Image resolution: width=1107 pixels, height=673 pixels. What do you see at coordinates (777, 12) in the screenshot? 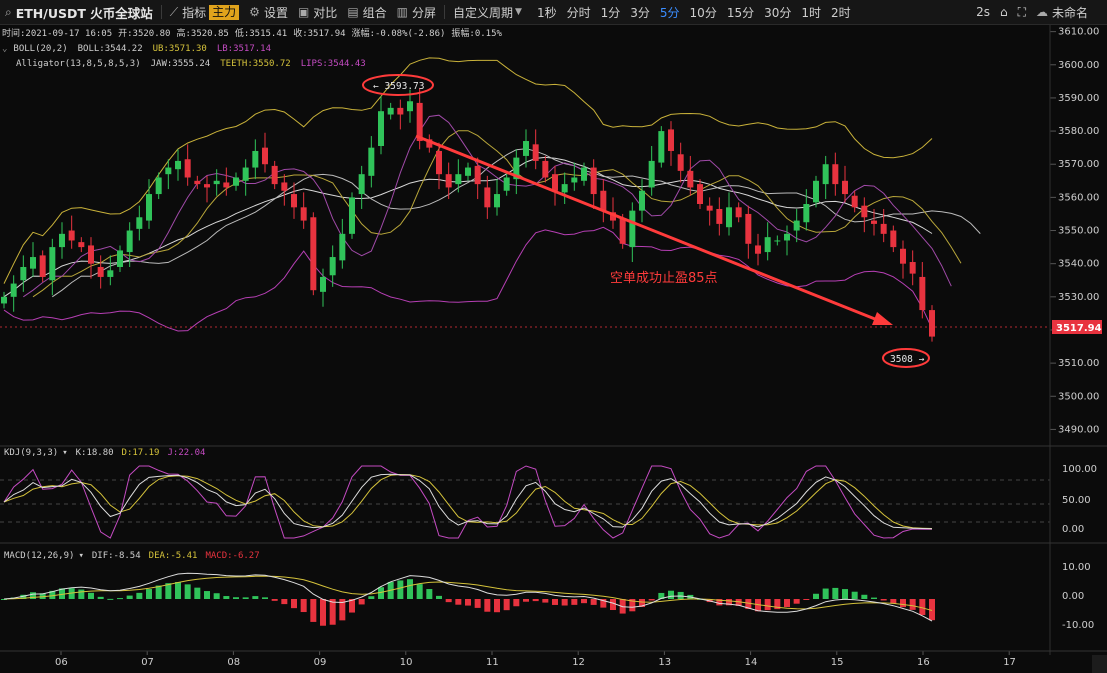
I see `period-7: 30分` at bounding box center [777, 12].